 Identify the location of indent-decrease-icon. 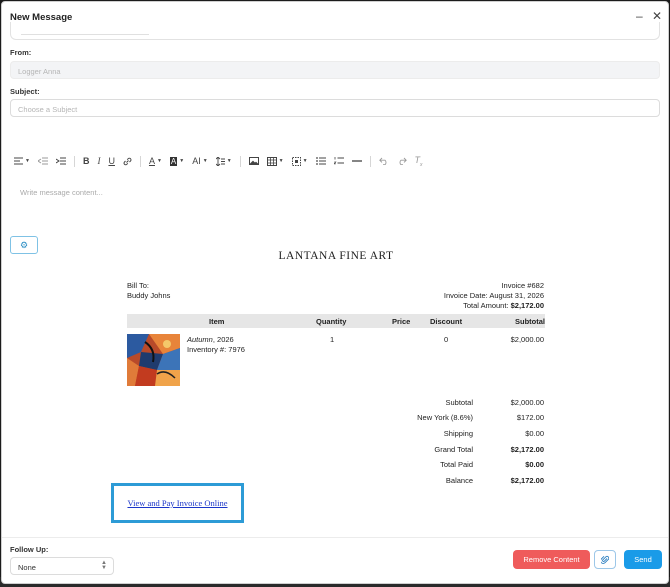
(42, 161).